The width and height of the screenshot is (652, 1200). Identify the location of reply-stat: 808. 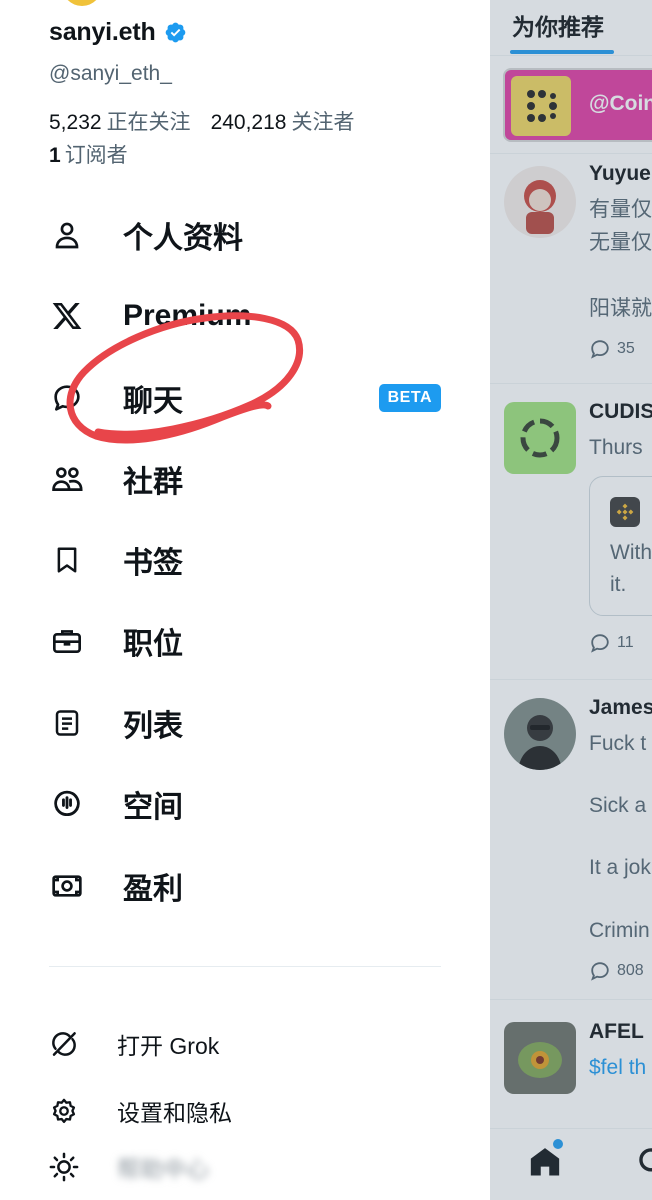
(616, 971).